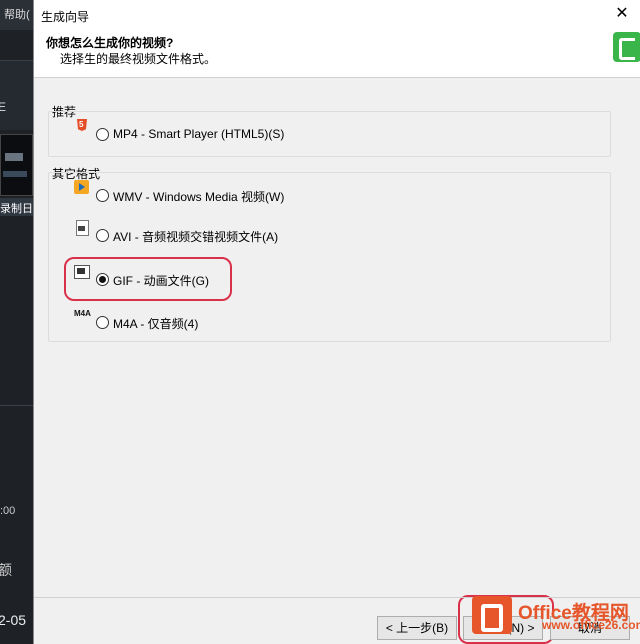 Image resolution: width=640 pixels, height=644 pixels. Describe the element at coordinates (196, 237) in the screenshot. I see `avi-label: AVI - 音频视频交错视频文件(A)` at that location.